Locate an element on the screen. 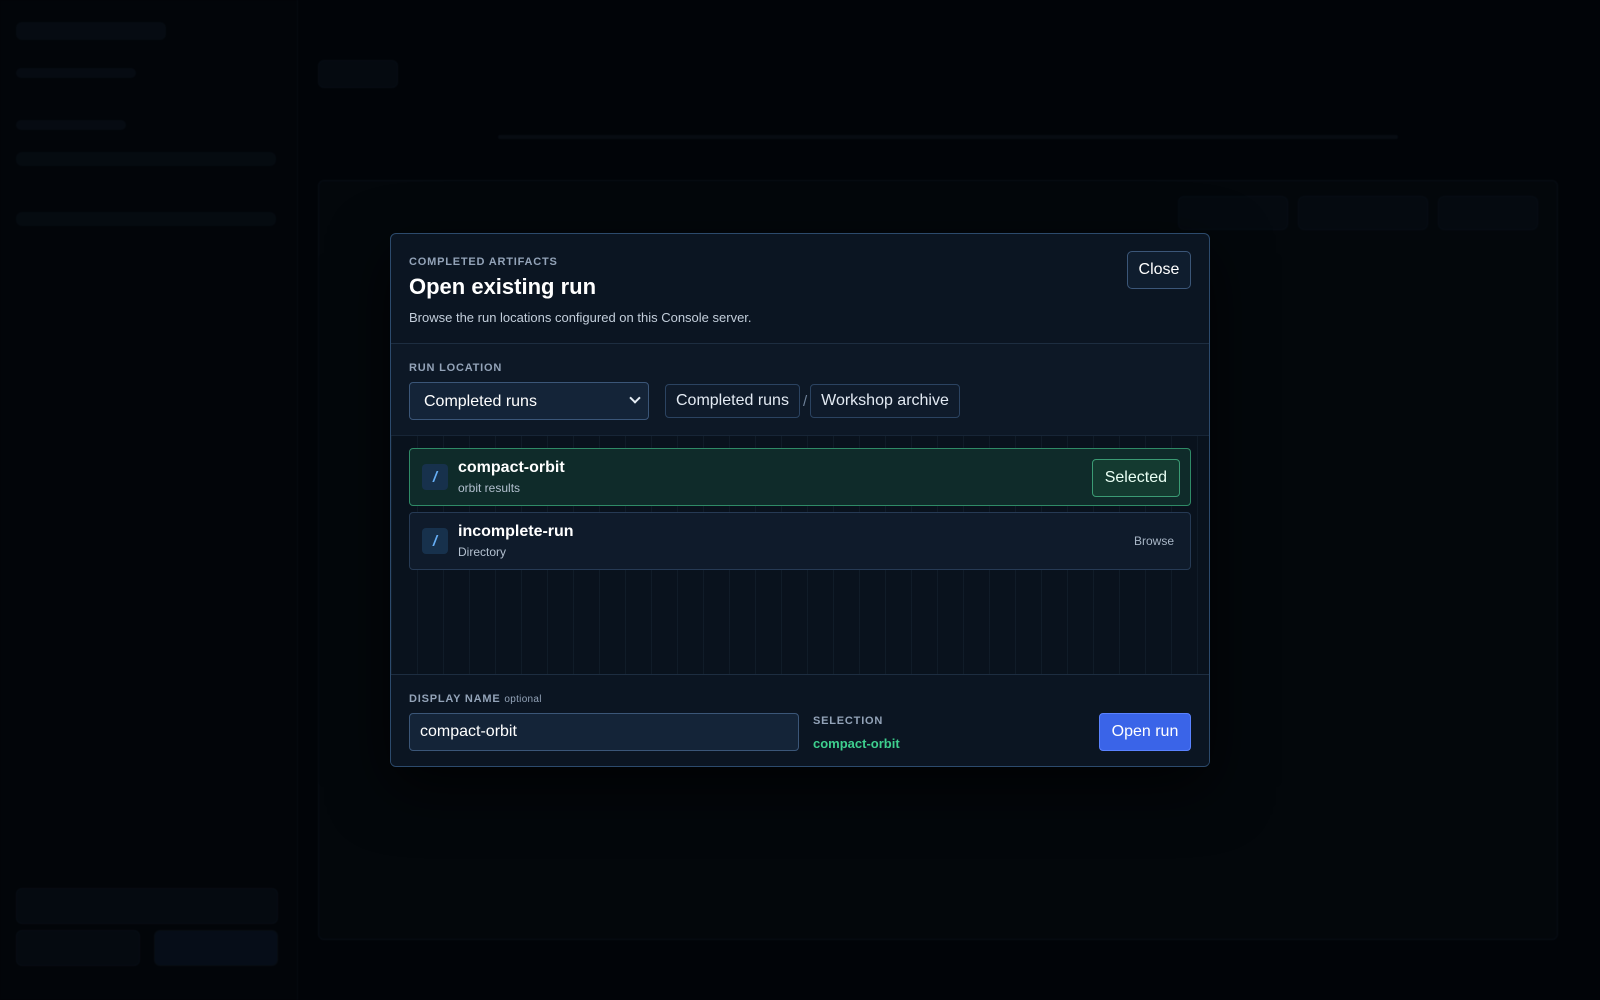  run-item-incomplete-run: / incomplete-run Directory Browse is located at coordinates (800, 541).